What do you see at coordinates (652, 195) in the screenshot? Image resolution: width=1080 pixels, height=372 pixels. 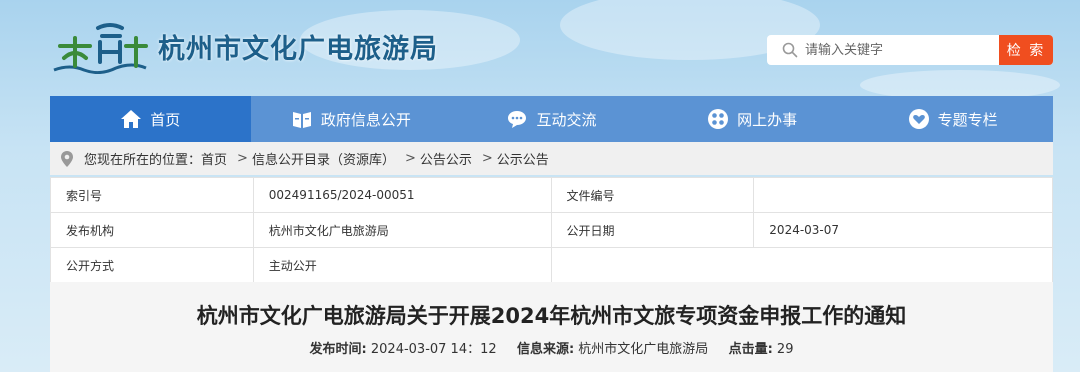 I see `doc-no-label: 文件编号` at bounding box center [652, 195].